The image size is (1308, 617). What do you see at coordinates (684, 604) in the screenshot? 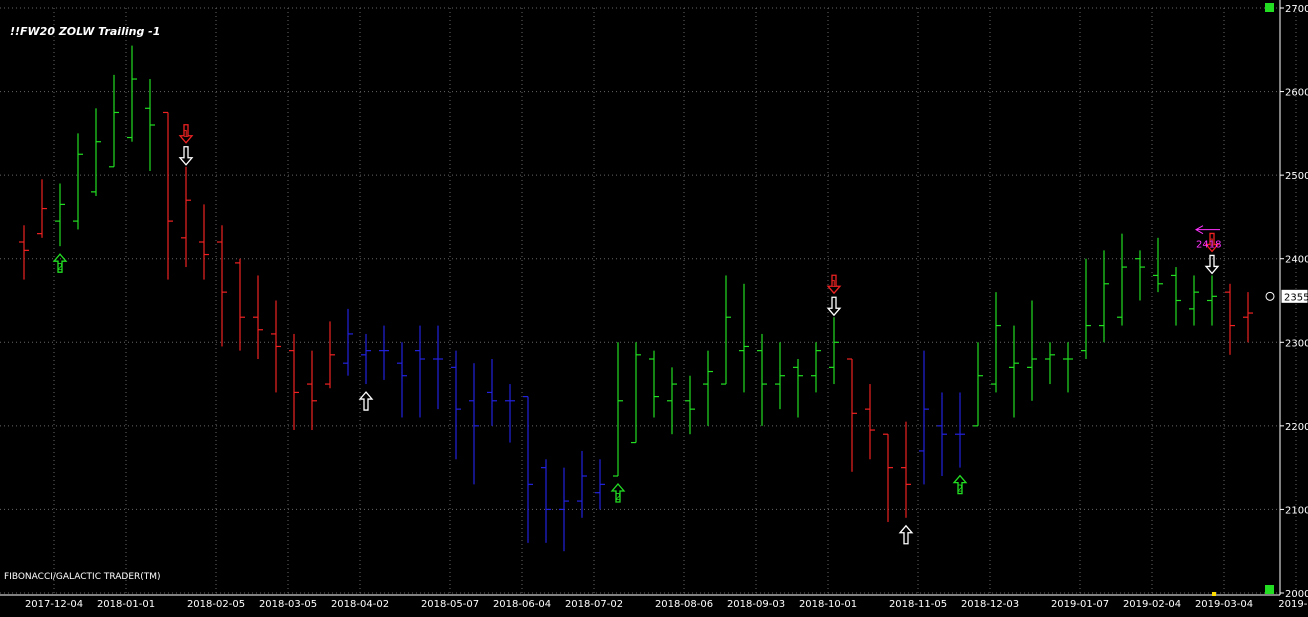
I see `x-tick-label: 2018-08-06` at bounding box center [684, 604].